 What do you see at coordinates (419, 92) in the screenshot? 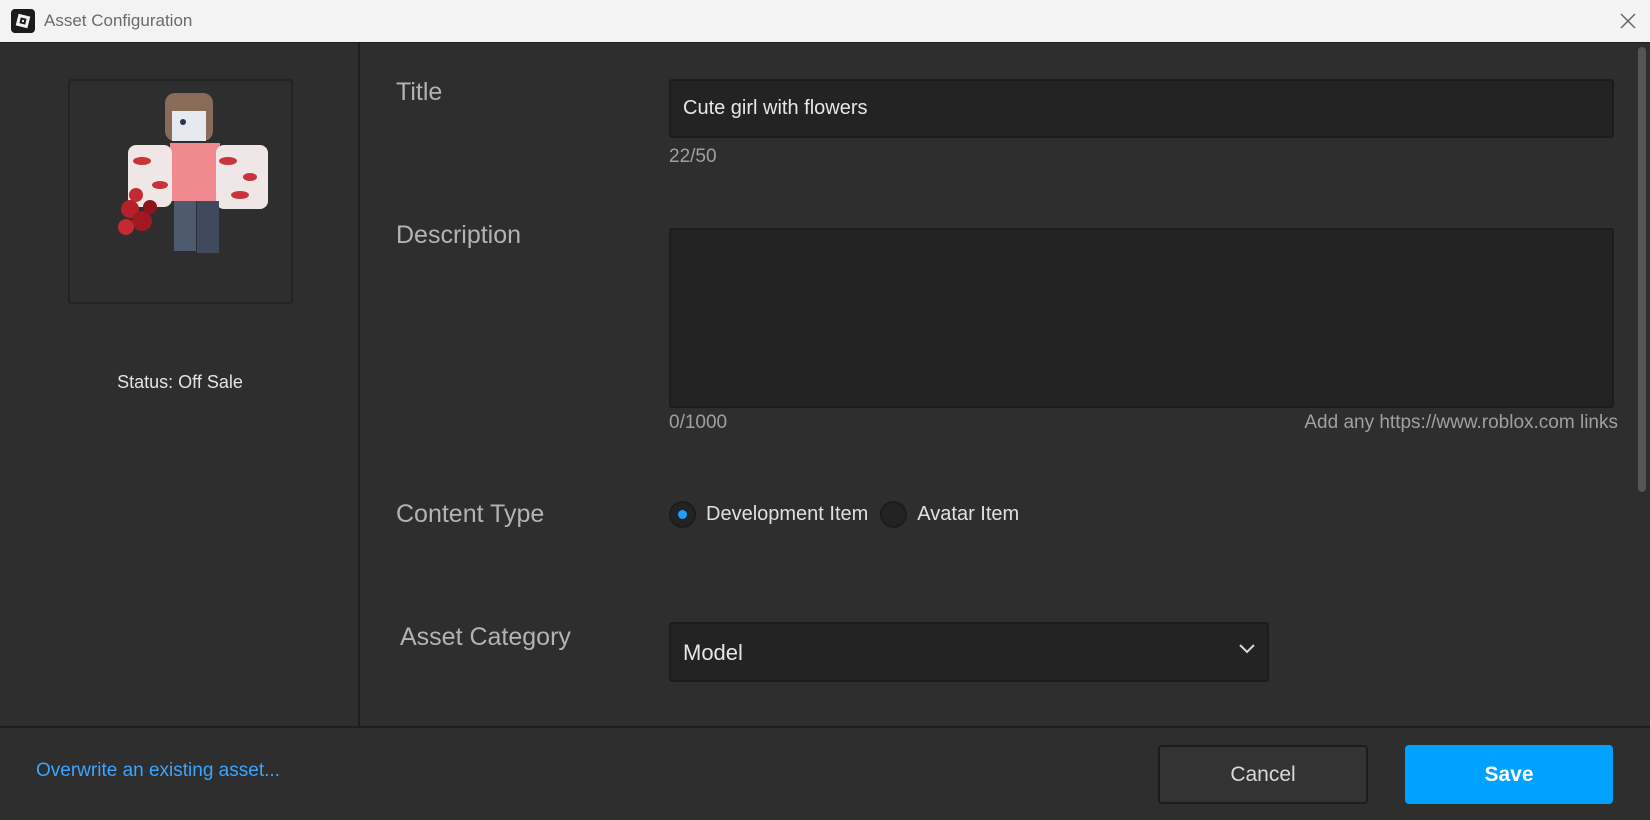
I see `title-label: Title` at bounding box center [419, 92].